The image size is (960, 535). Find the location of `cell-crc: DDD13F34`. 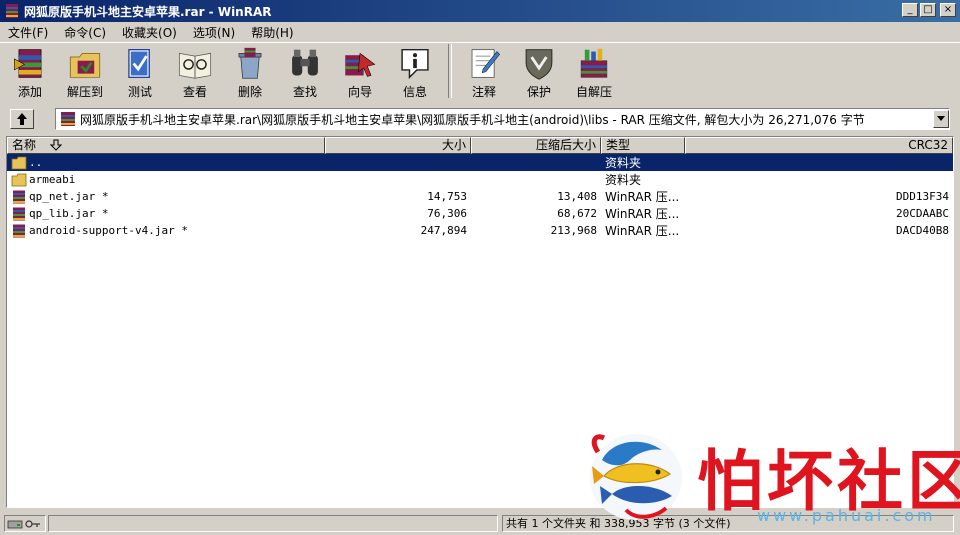

cell-crc: DDD13F34 is located at coordinates (922, 196).